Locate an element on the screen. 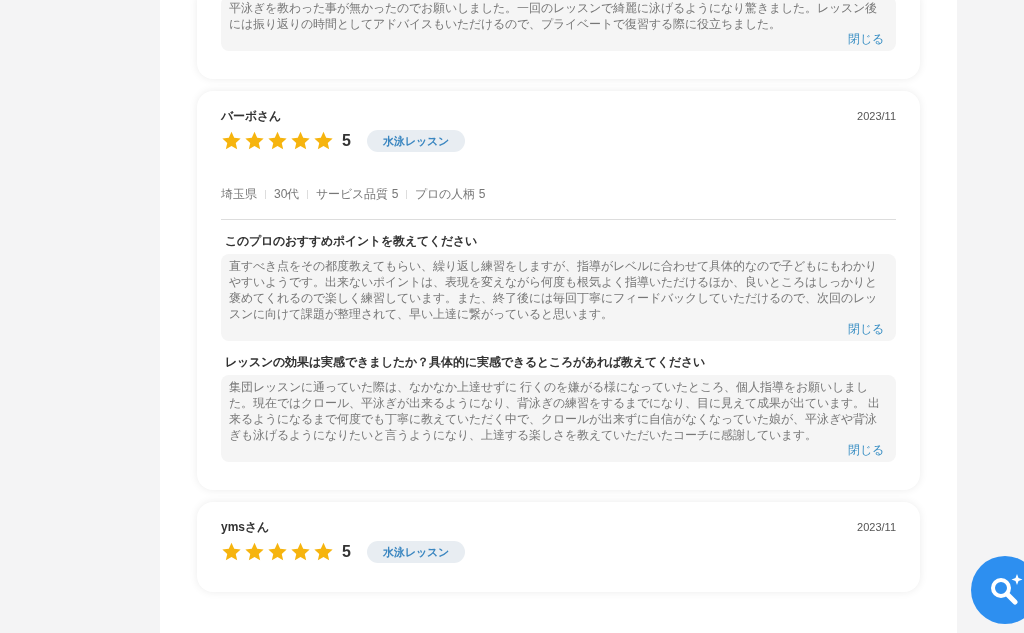 The width and height of the screenshot is (1024, 633). reviewer-info: 埼玉県 is located at coordinates (239, 194).